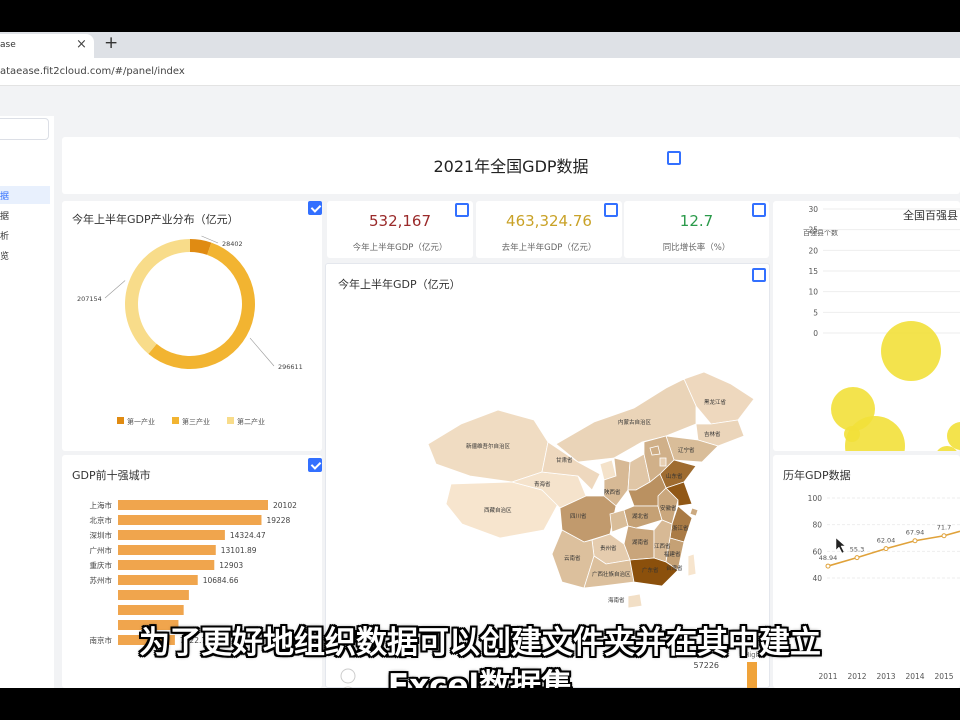  What do you see at coordinates (668, 508) in the screenshot?
I see `map-region-label: 安徽省` at bounding box center [668, 508].